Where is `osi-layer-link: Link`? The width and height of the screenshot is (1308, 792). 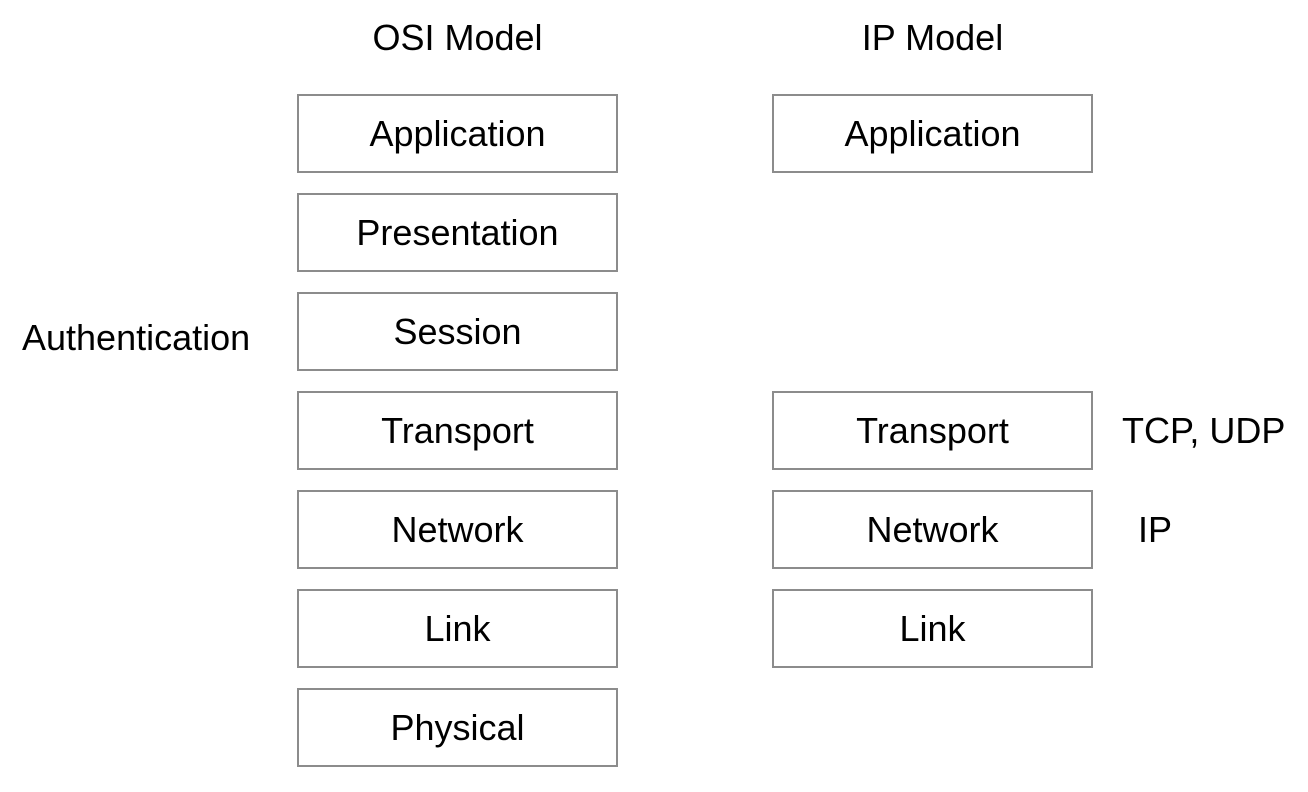
osi-layer-link: Link is located at coordinates (457, 628).